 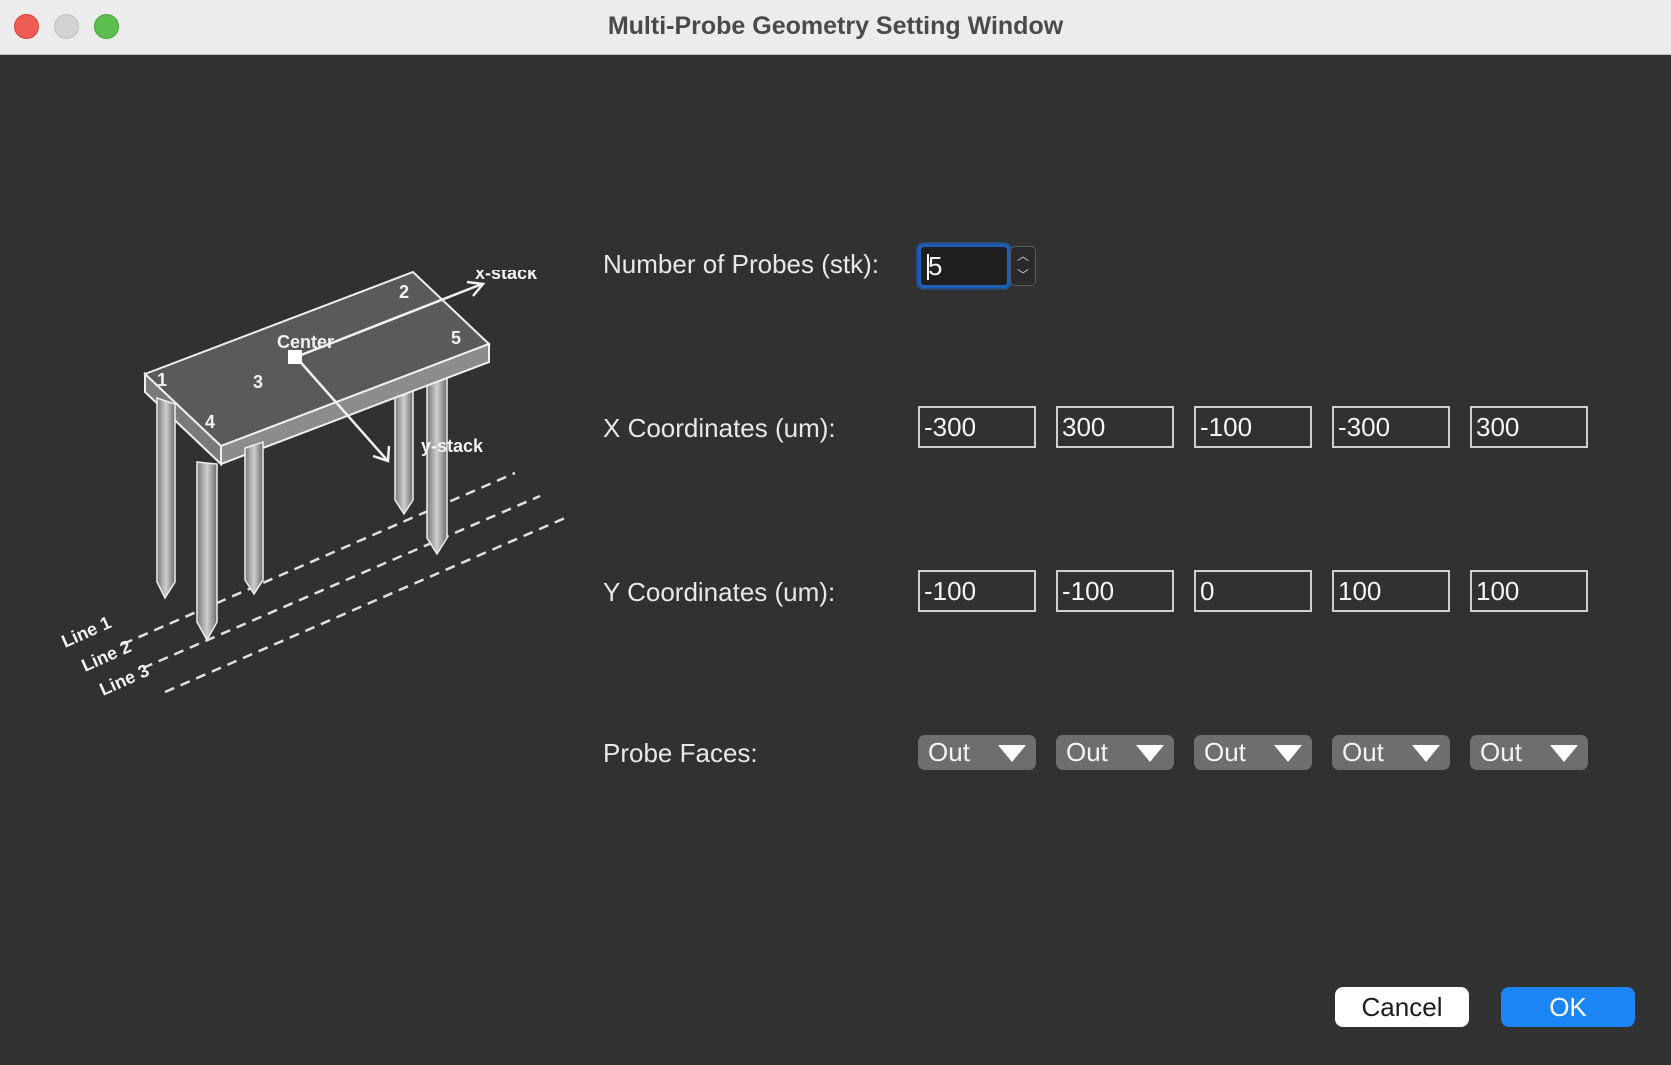 I want to click on ok-button: OK, so click(x=1568, y=1007).